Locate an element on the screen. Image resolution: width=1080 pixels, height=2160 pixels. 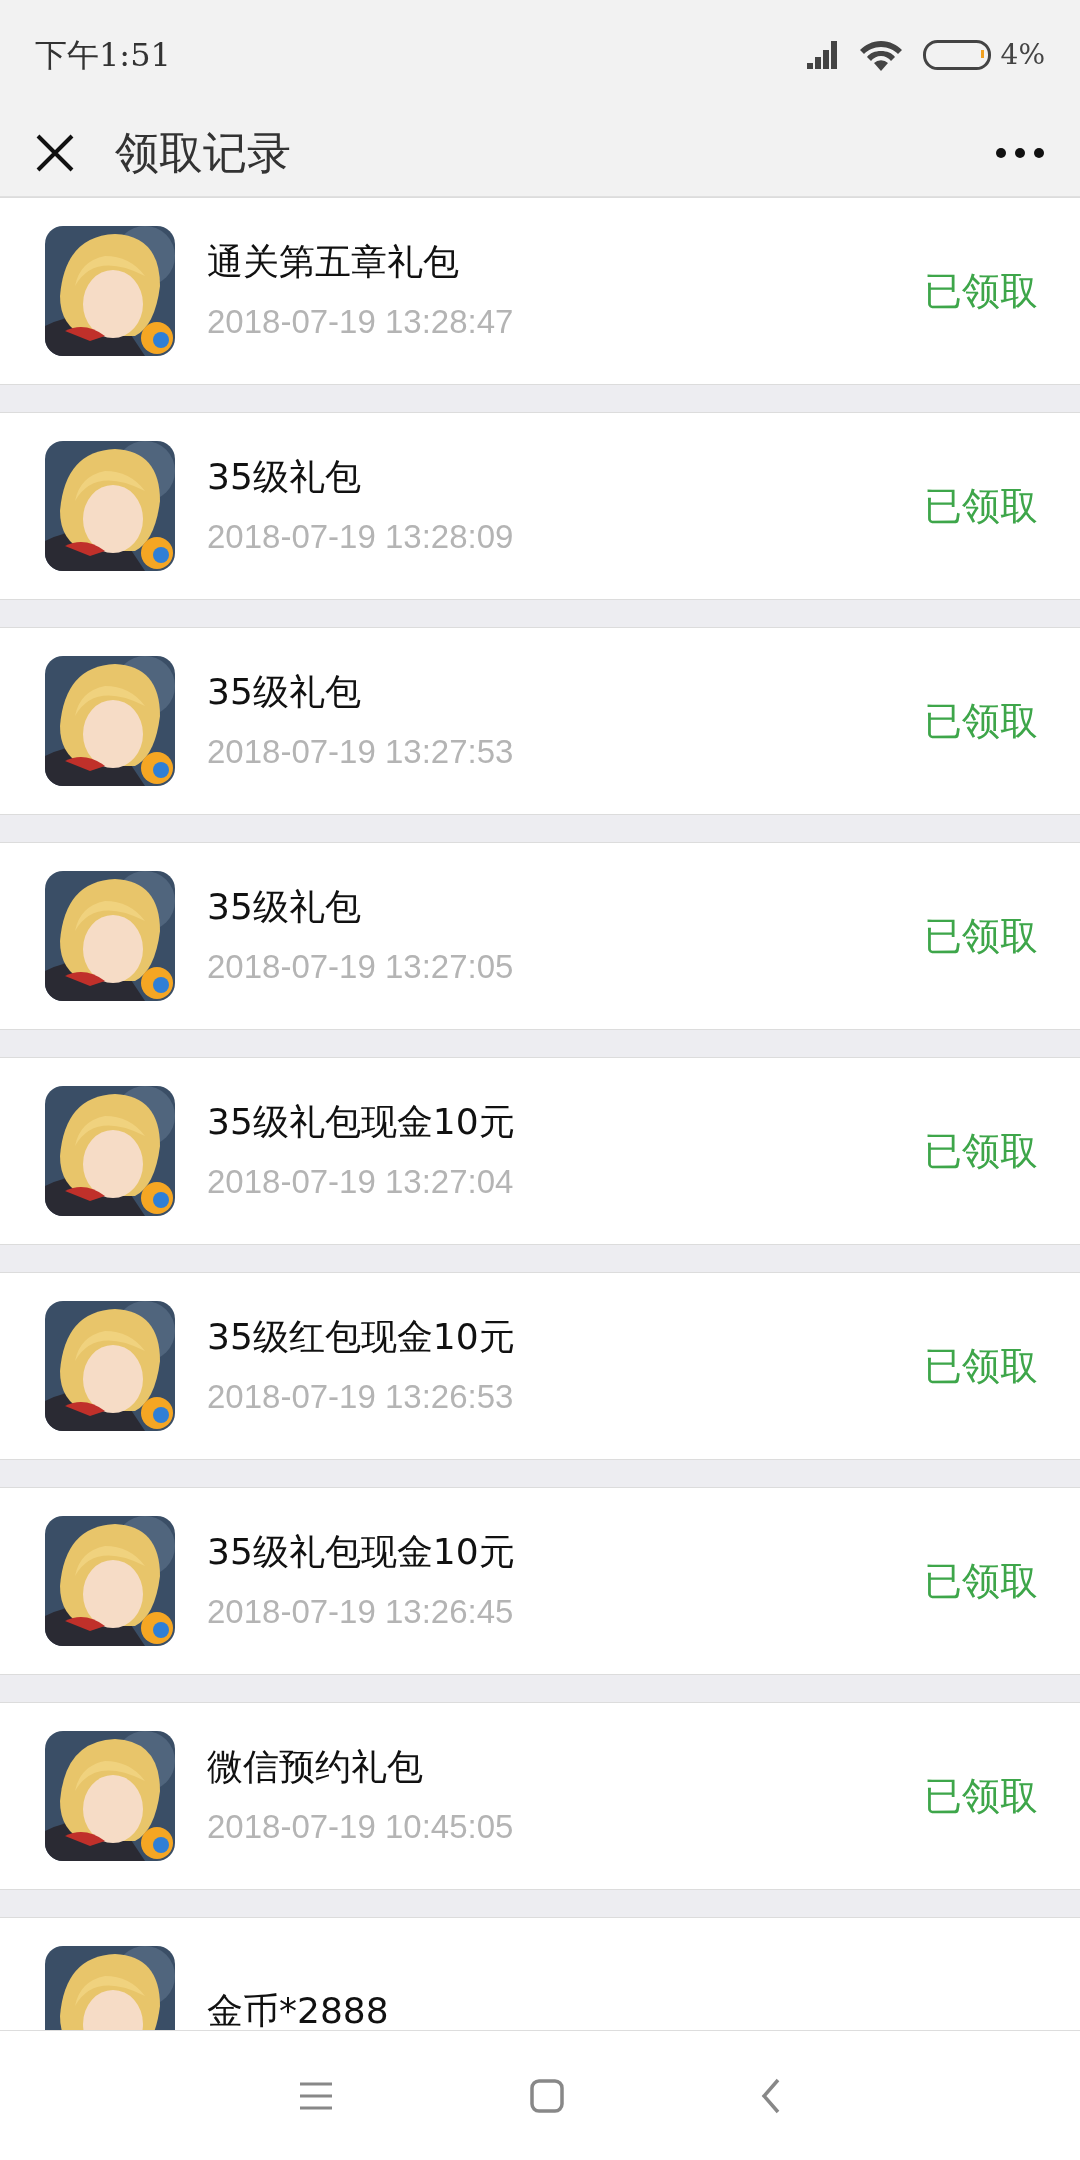
home-icon is located at coordinates (547, 2095).